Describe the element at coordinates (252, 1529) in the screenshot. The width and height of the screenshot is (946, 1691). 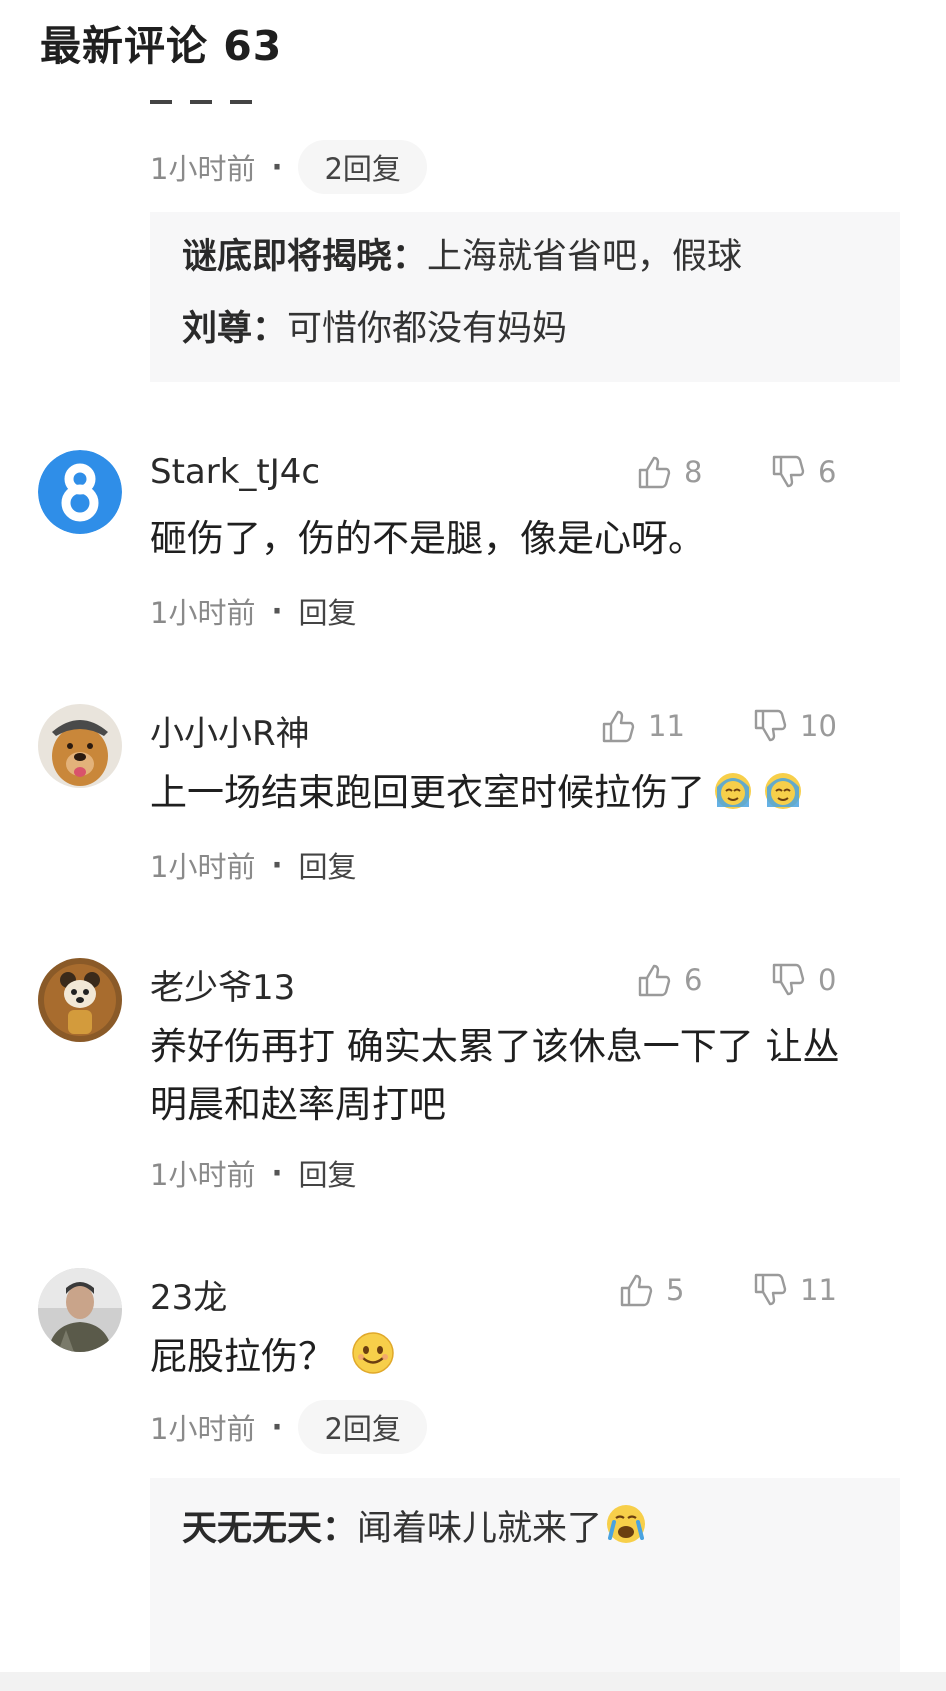
I see `reply-author: 天无无天` at that location.